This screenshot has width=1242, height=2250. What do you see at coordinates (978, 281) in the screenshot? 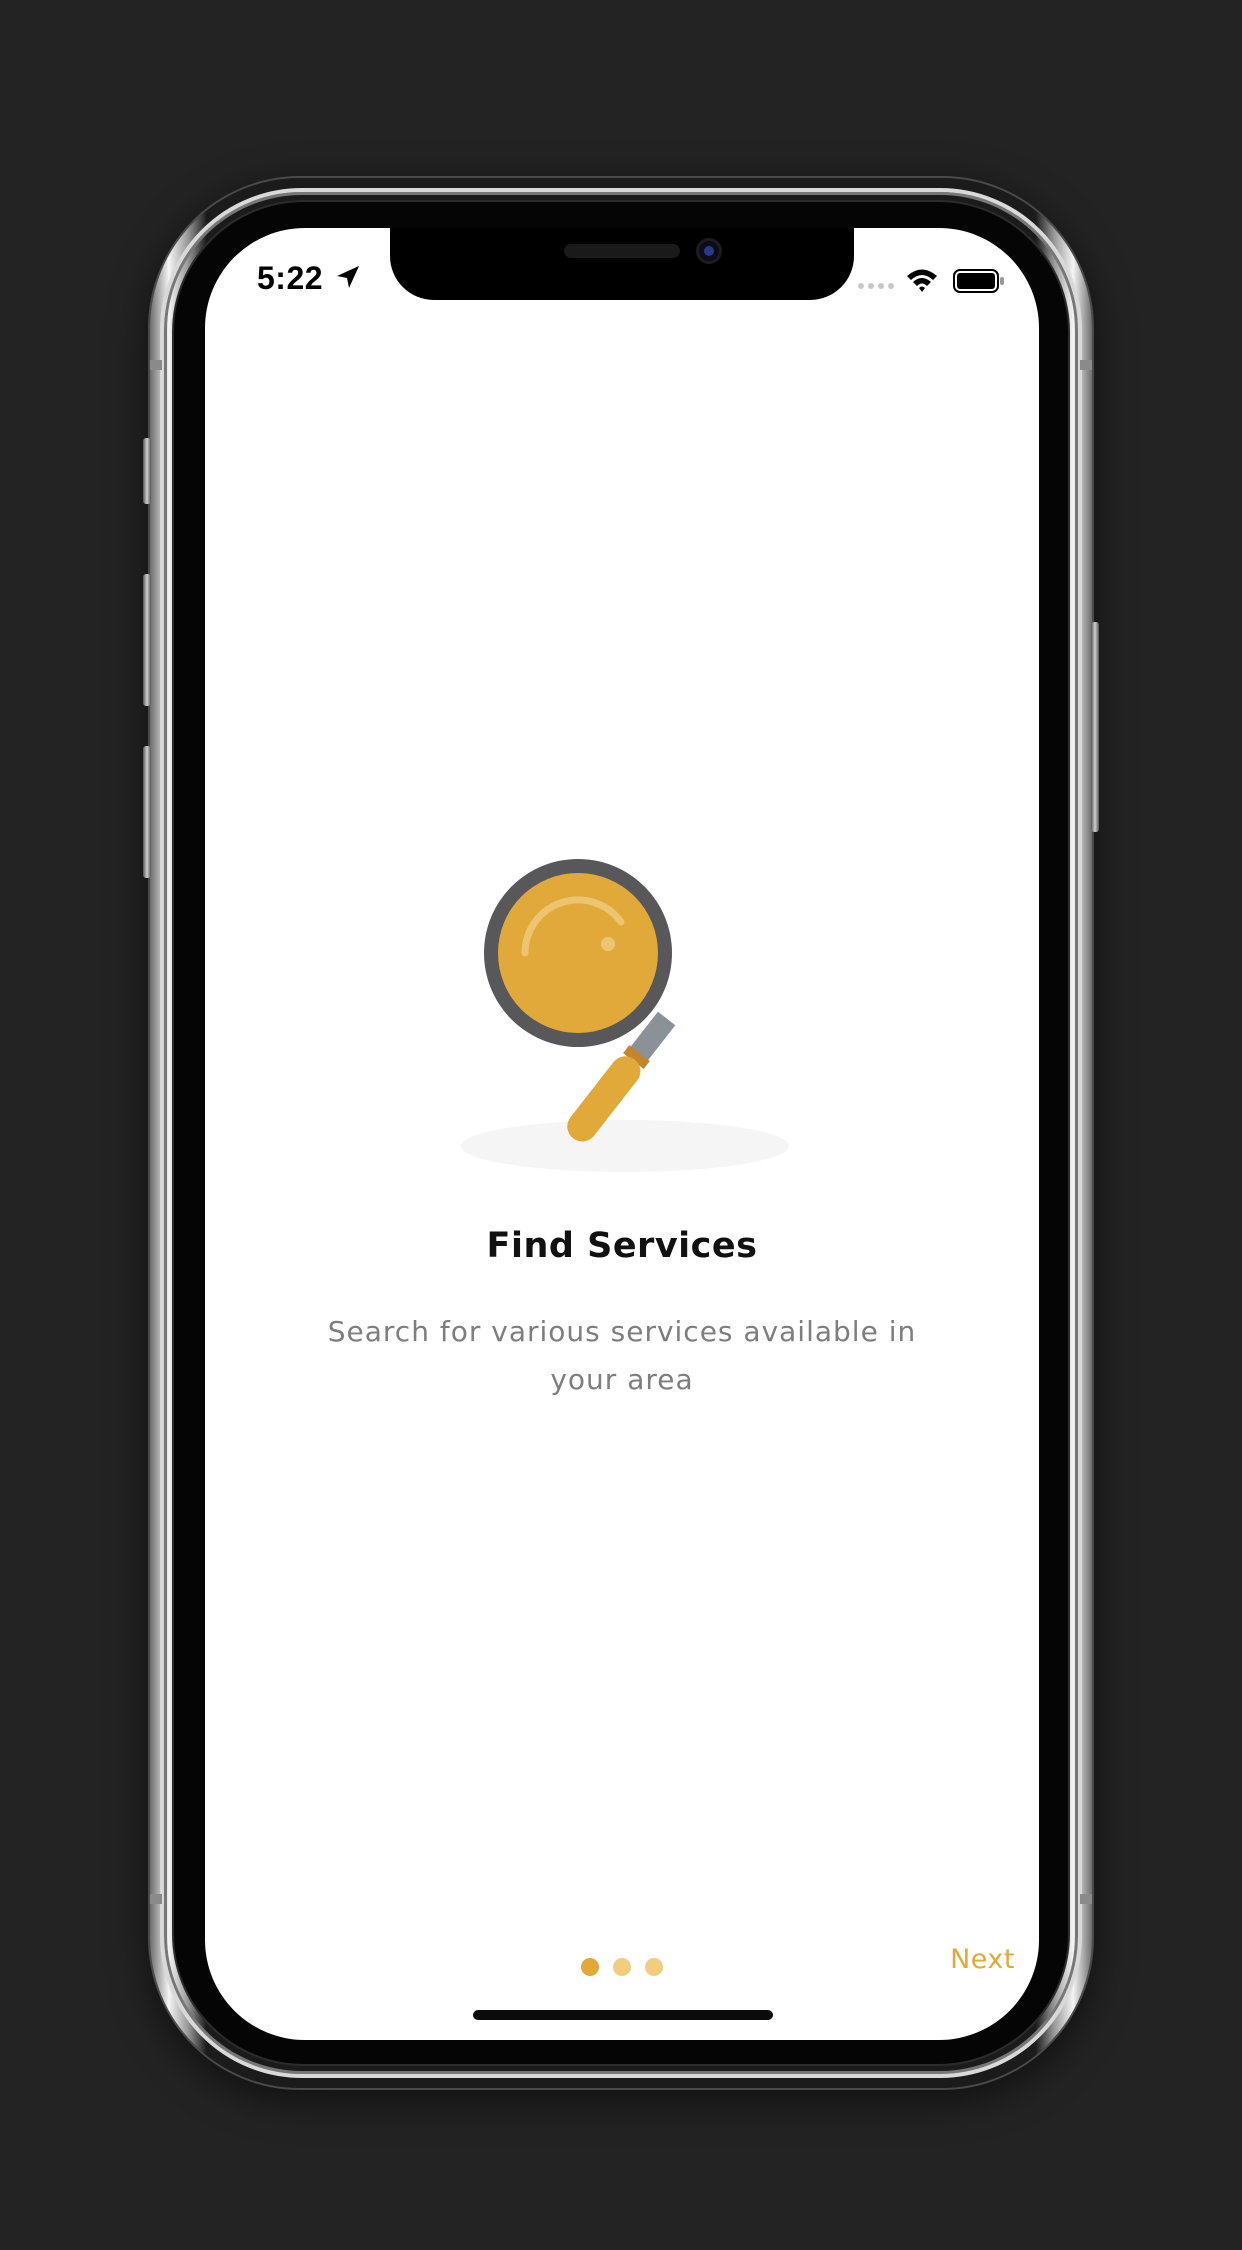
I see `battery-icon` at bounding box center [978, 281].